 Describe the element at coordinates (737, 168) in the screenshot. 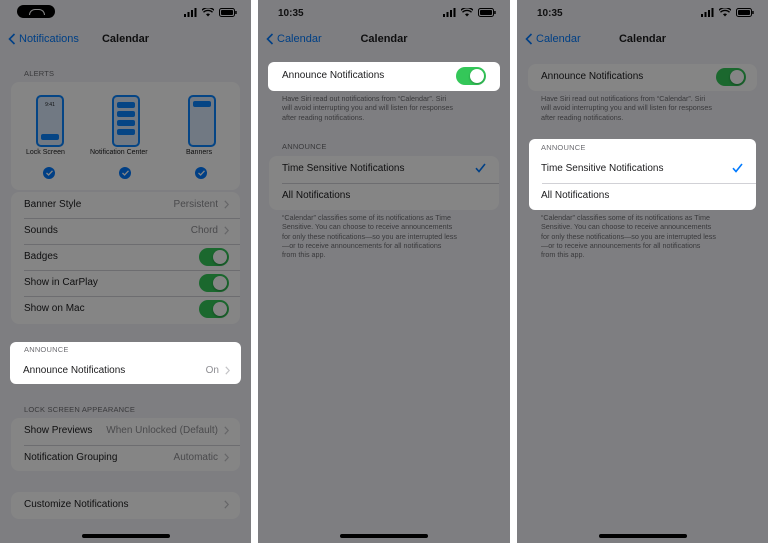

I see `checkmark-icon` at that location.